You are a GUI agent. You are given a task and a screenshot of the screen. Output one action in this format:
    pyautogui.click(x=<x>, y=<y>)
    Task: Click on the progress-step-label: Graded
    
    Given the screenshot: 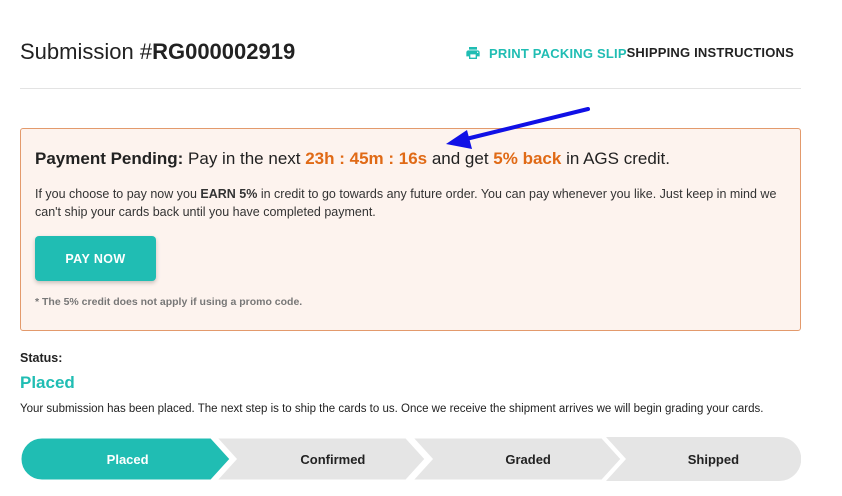 What is the action you would take?
    pyautogui.click(x=528, y=459)
    